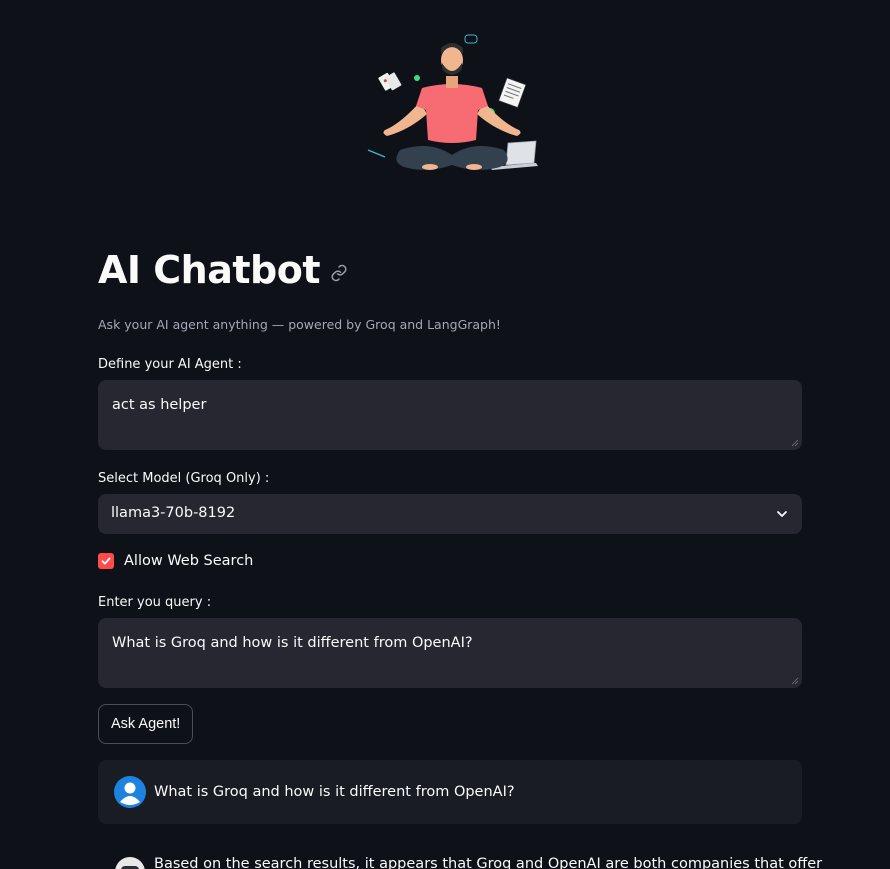 The height and width of the screenshot is (869, 890). I want to click on page-title: AI Chatbot, so click(209, 270).